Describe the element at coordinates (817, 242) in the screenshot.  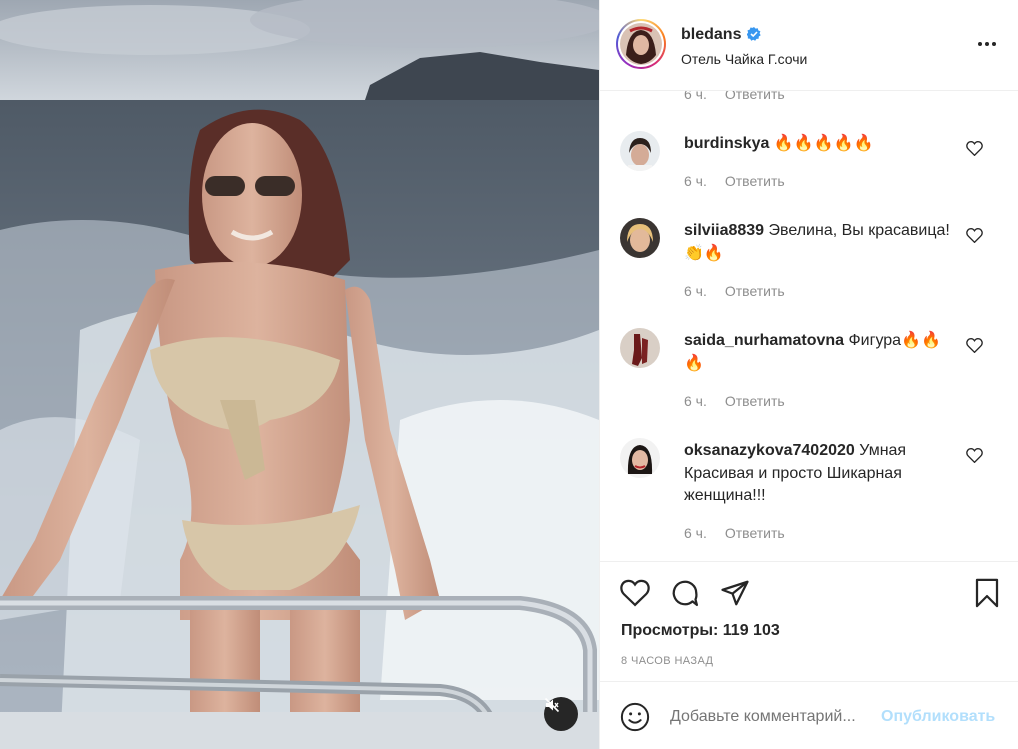
I see `comment-text: silviia8839 Эвелина, Вы красавица! 👏🔥` at that location.